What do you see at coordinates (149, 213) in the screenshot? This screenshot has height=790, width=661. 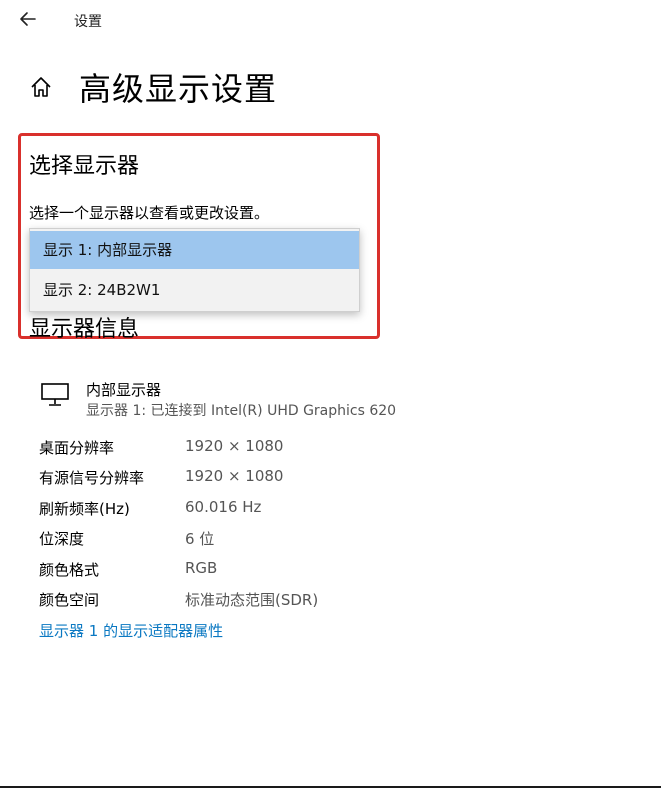 I see `select-display-description: 选择一个显示器以查看或更改设置。` at bounding box center [149, 213].